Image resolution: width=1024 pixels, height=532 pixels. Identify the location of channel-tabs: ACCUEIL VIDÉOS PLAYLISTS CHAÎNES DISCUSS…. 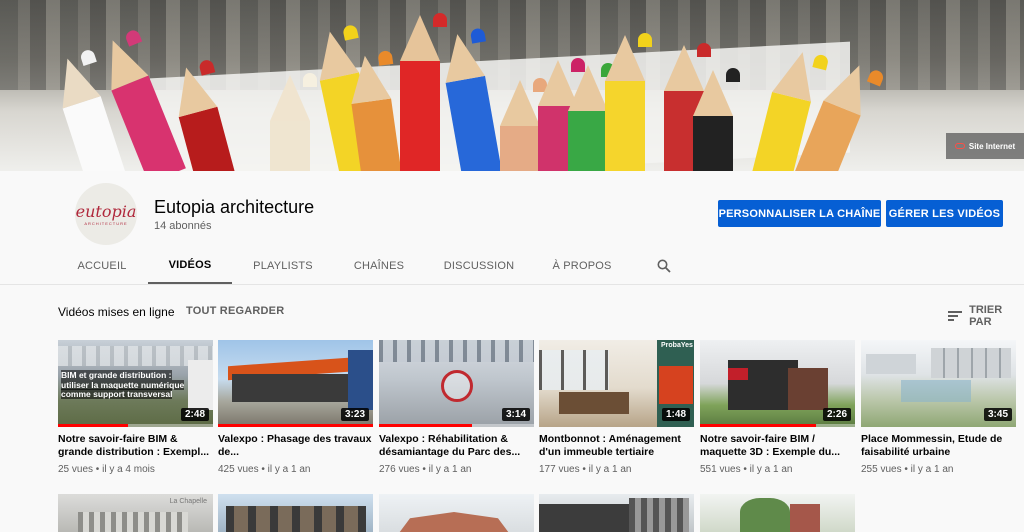
(512, 266).